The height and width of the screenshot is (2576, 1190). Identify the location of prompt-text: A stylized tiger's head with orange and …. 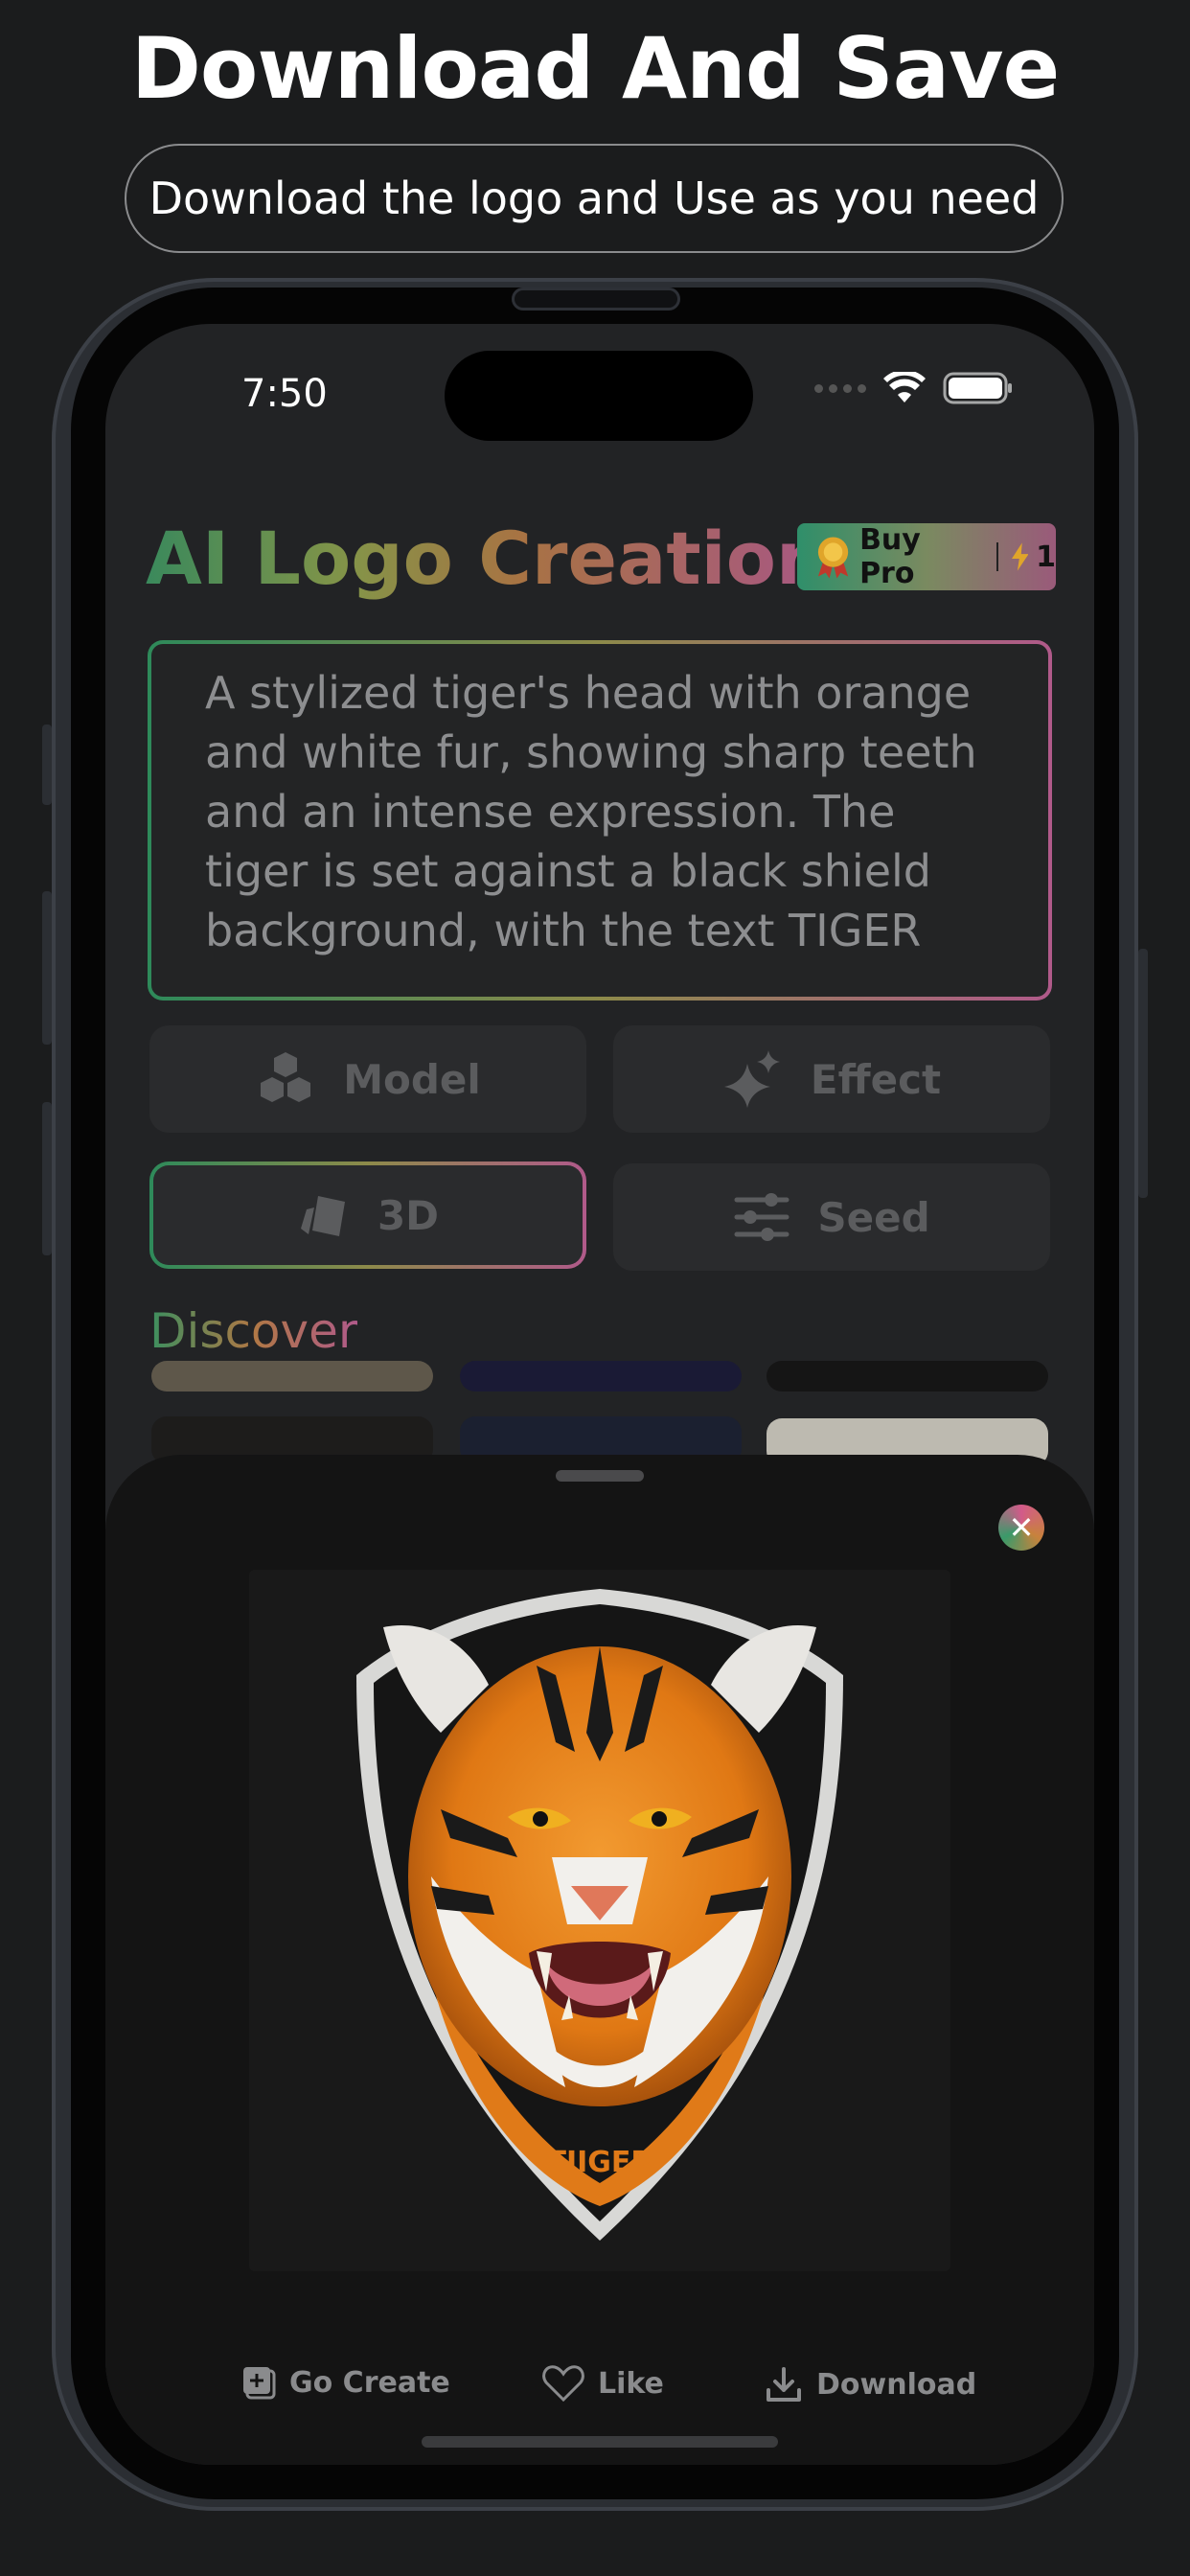
(591, 811).